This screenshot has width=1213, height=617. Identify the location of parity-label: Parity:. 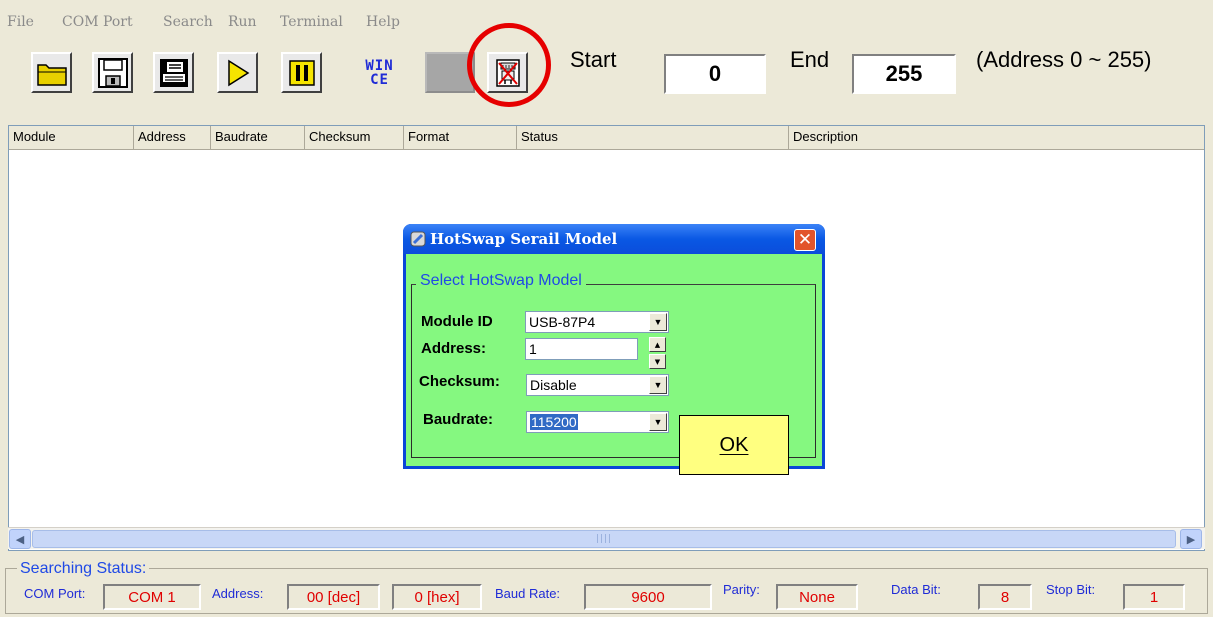
(741, 589).